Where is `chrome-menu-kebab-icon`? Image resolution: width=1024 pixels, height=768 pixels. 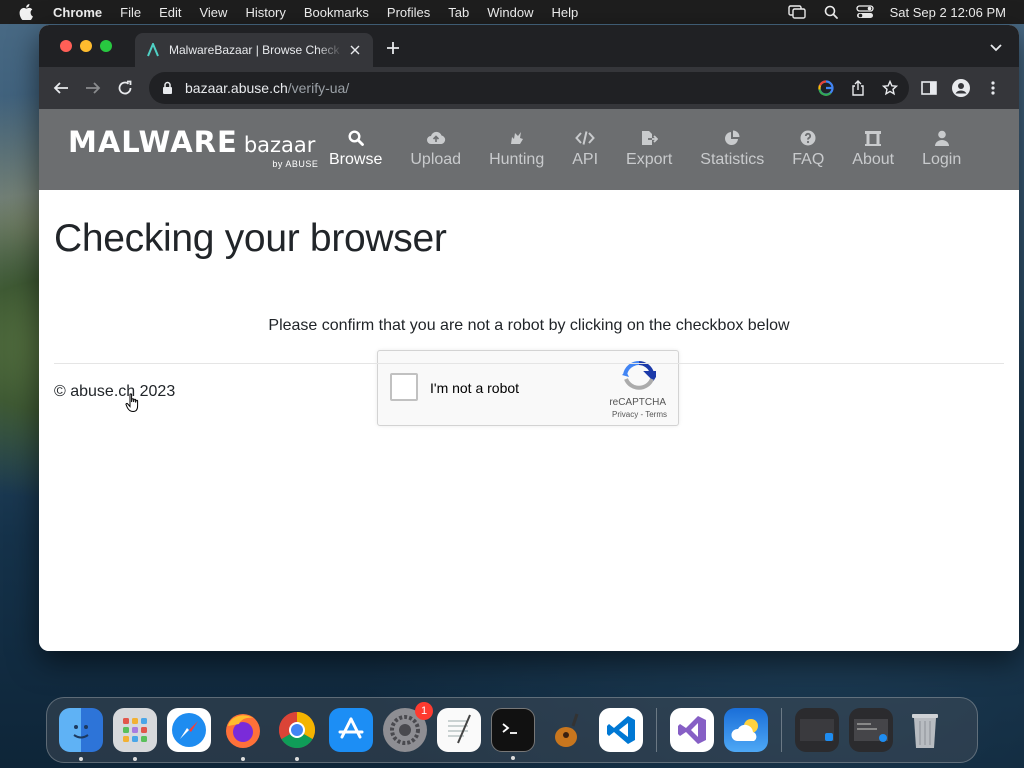 chrome-menu-kebab-icon is located at coordinates (993, 88).